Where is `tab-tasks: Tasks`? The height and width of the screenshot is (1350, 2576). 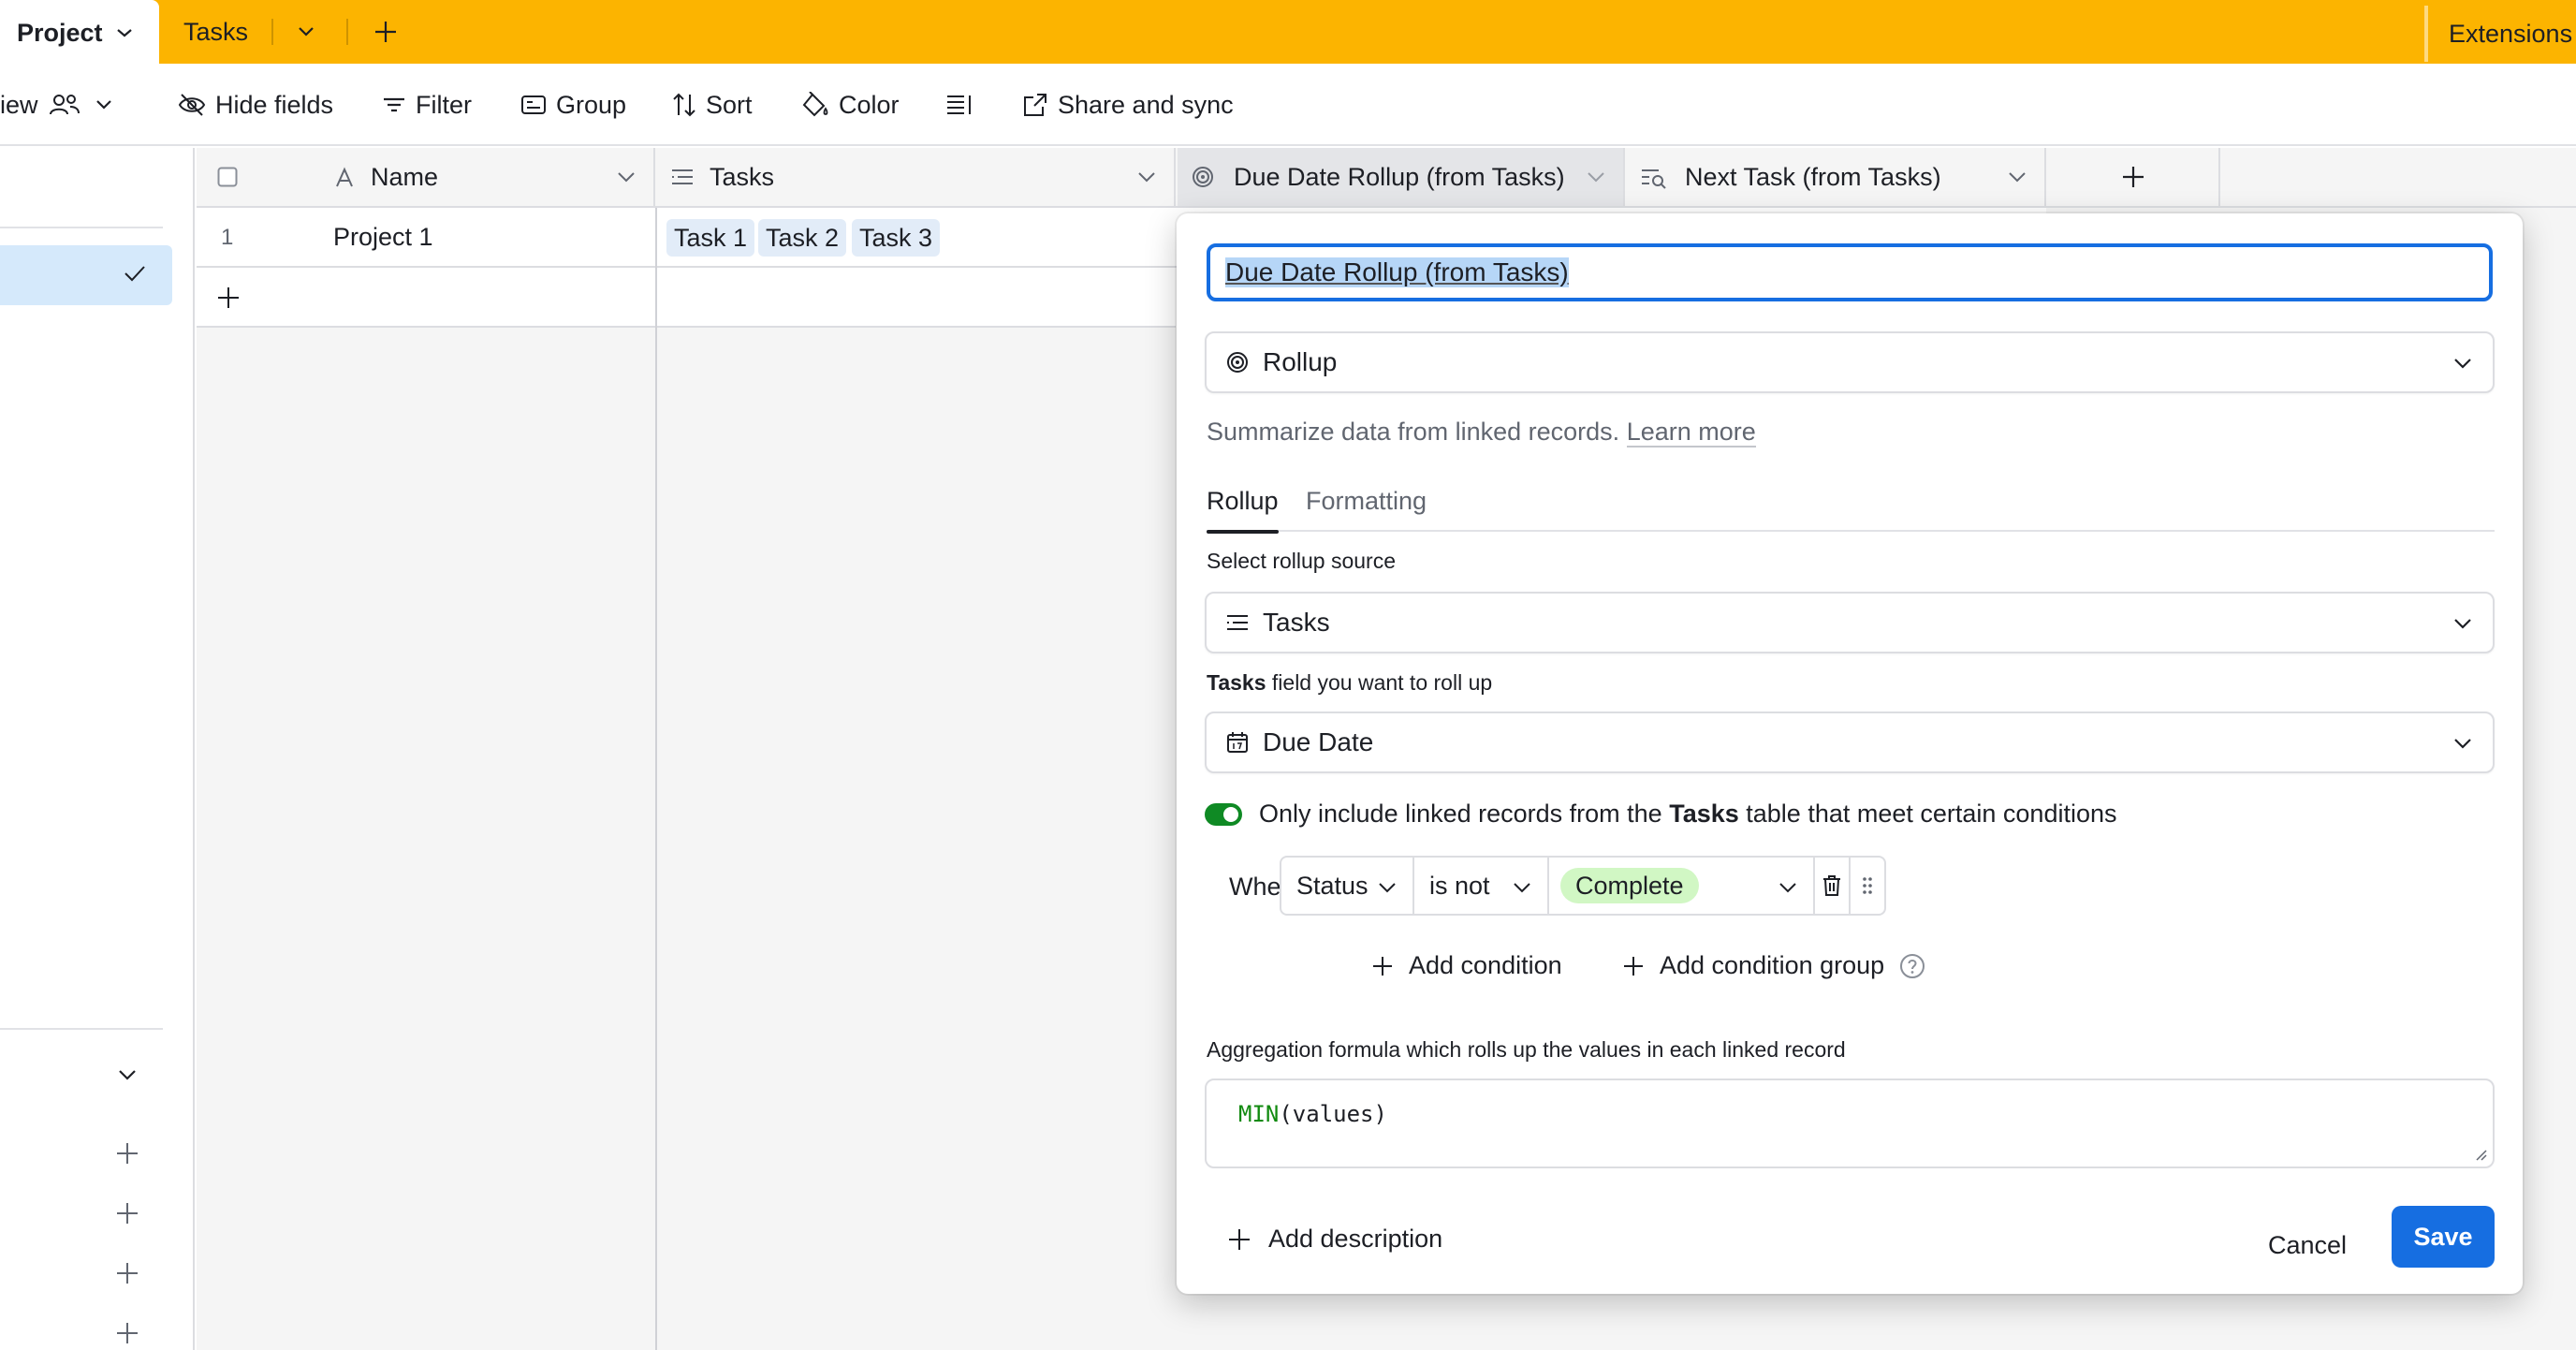
tab-tasks: Tasks is located at coordinates (215, 32).